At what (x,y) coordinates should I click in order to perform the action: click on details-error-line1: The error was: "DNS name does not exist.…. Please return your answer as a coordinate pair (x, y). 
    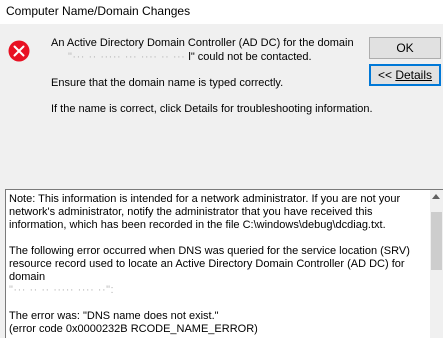
    Looking at the image, I should click on (114, 316).